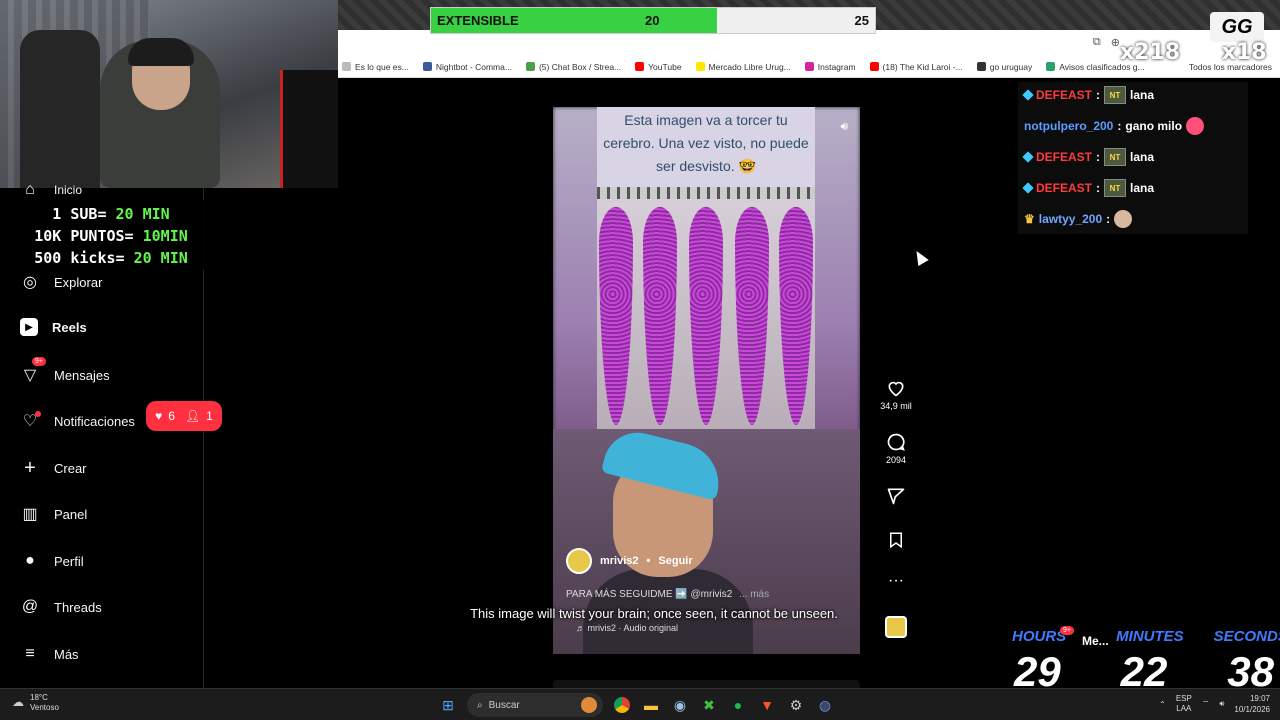 The height and width of the screenshot is (720, 1280). Describe the element at coordinates (896, 442) in the screenshot. I see `comment-icon` at that location.